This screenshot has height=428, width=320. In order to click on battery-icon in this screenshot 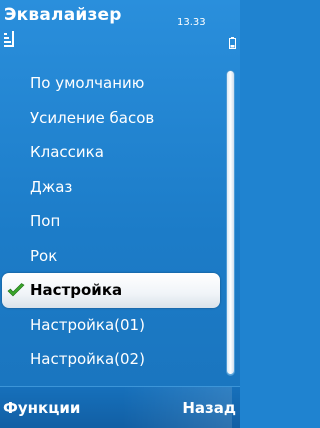, I will do `click(232, 43)`.